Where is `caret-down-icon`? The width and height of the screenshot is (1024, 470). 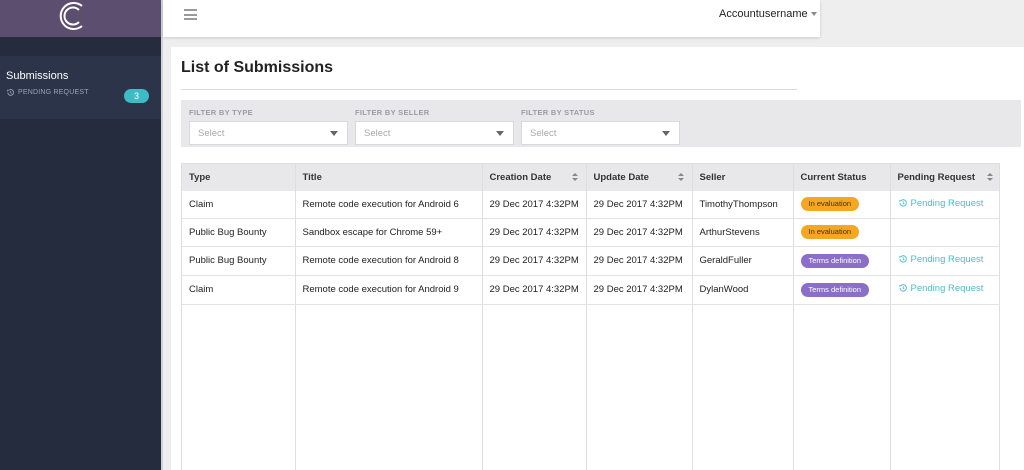 caret-down-icon is located at coordinates (813, 14).